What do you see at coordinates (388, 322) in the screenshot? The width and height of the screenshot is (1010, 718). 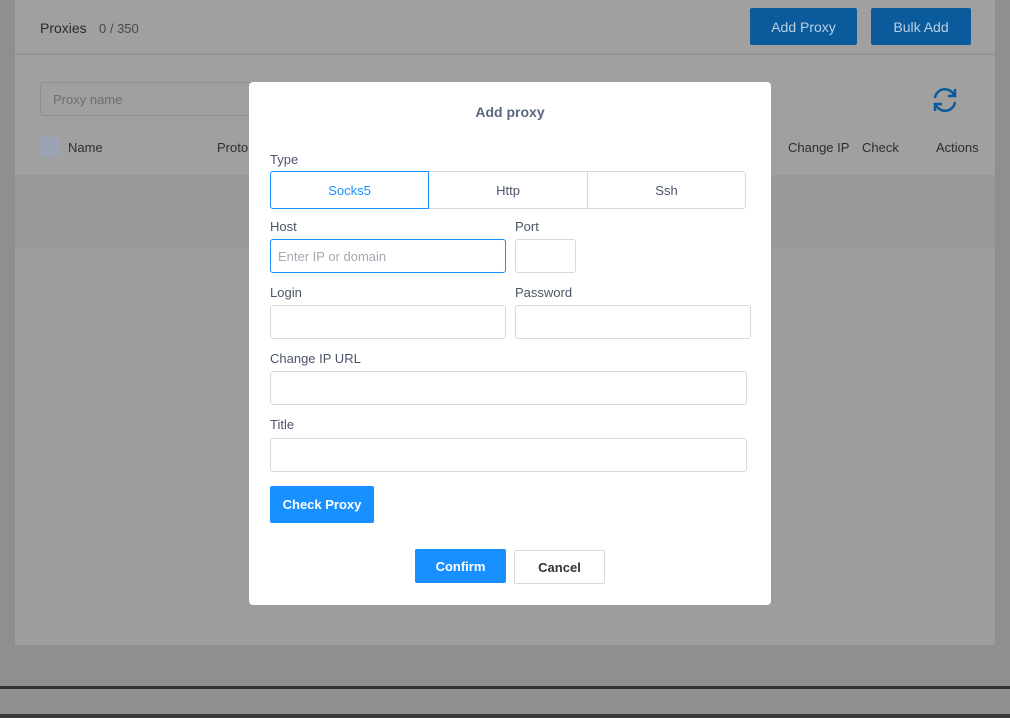 I see `login-input` at bounding box center [388, 322].